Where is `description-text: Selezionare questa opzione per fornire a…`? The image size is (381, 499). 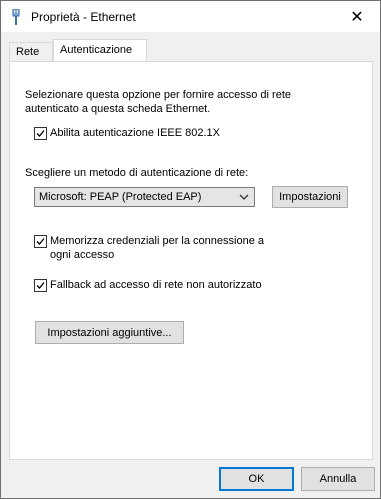
description-text: Selezionare questa opzione per fornire a… is located at coordinates (158, 102).